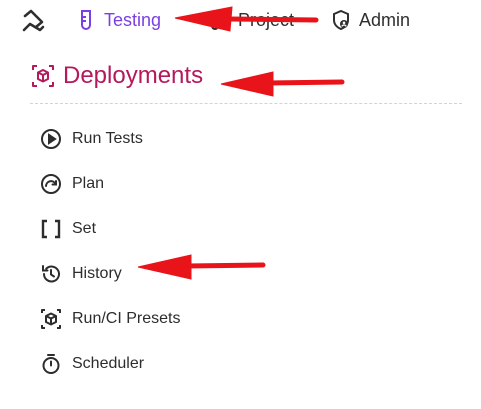 The height and width of the screenshot is (409, 481). Describe the element at coordinates (341, 20) in the screenshot. I see `shield-user-icon` at that location.